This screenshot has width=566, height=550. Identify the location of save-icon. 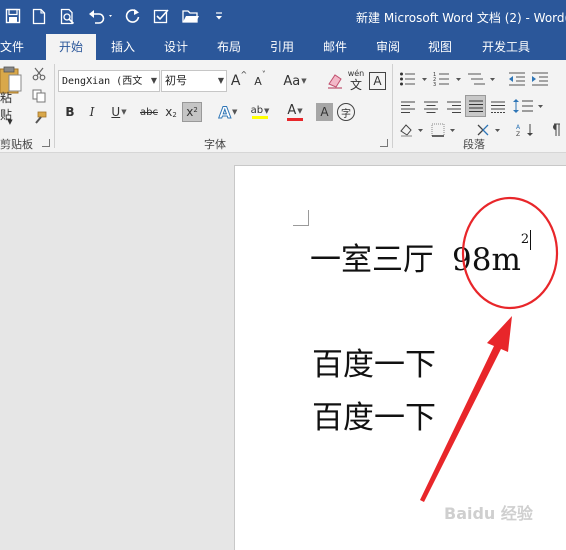
(13, 16).